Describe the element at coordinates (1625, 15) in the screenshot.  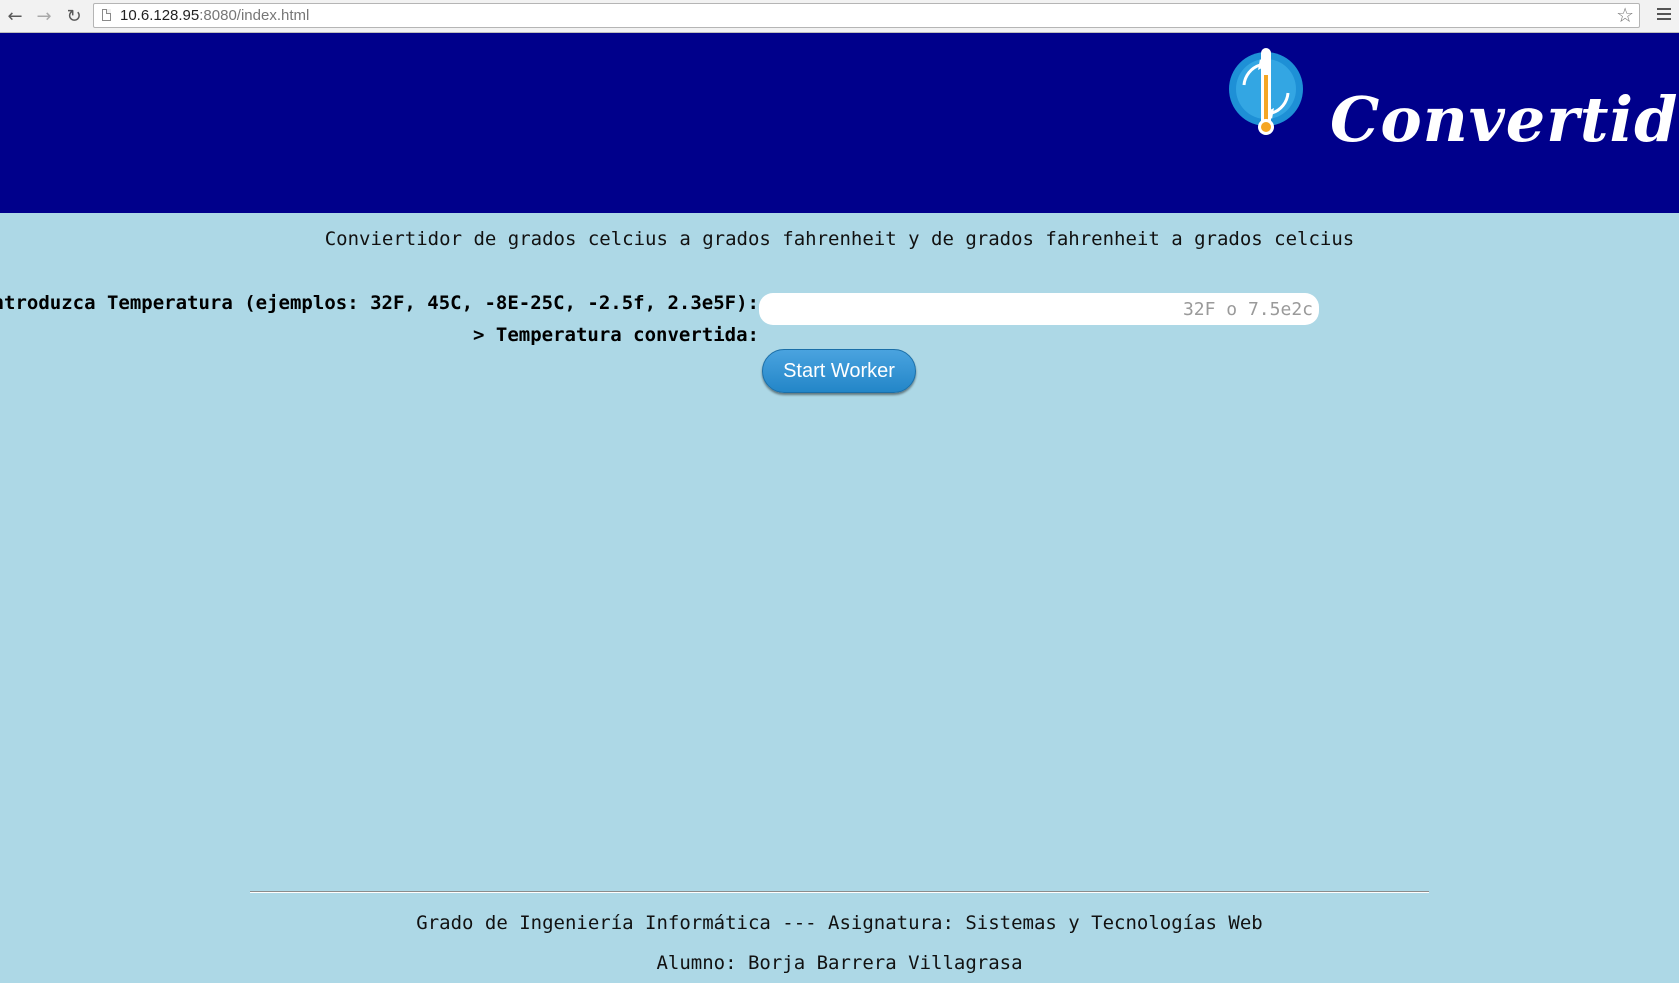
I see `star-icon: ☆` at that location.